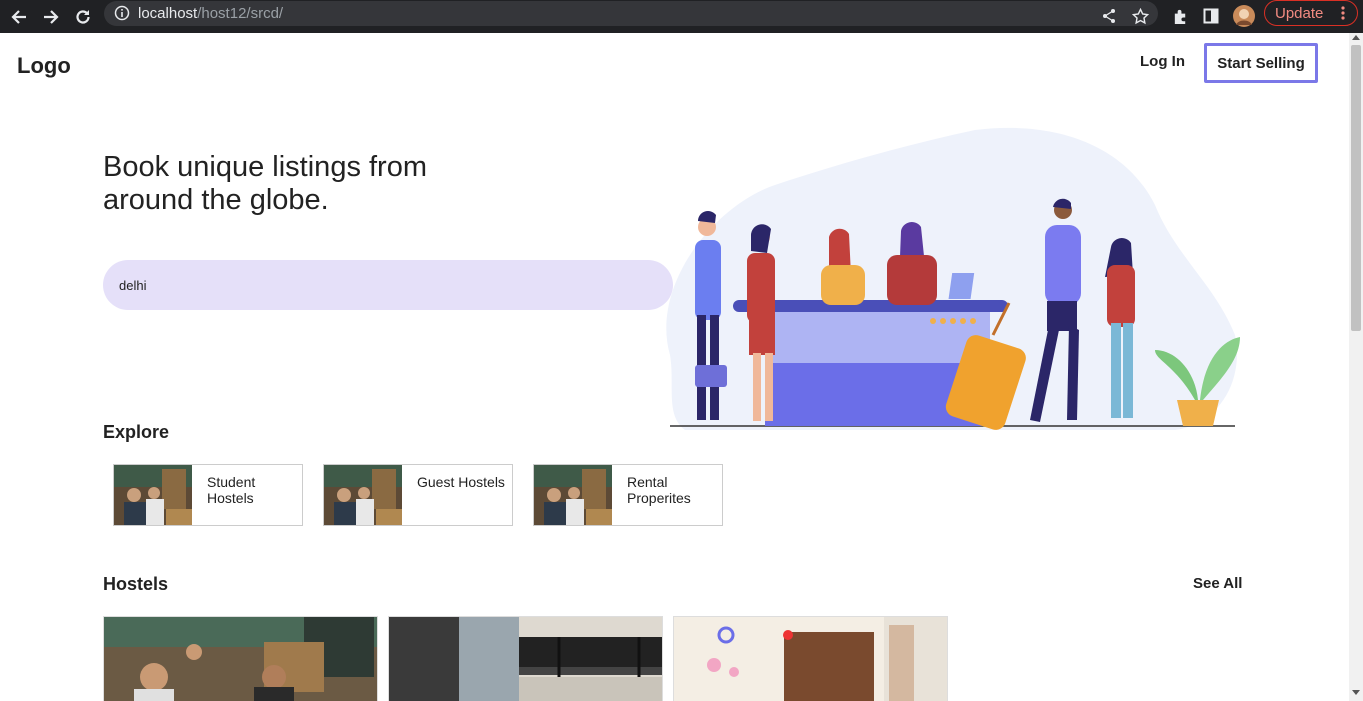 The width and height of the screenshot is (1363, 701). What do you see at coordinates (1217, 583) in the screenshot?
I see `see-all-link: See All` at bounding box center [1217, 583].